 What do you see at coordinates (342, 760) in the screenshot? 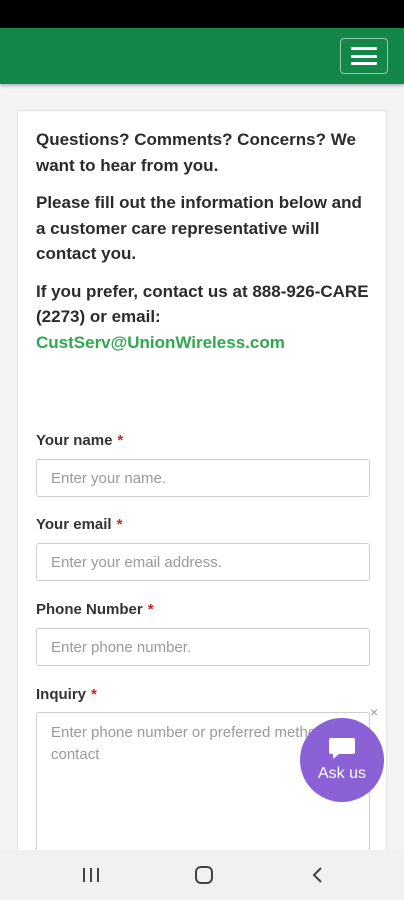
I see `ask-us-chat-button: Ask us` at bounding box center [342, 760].